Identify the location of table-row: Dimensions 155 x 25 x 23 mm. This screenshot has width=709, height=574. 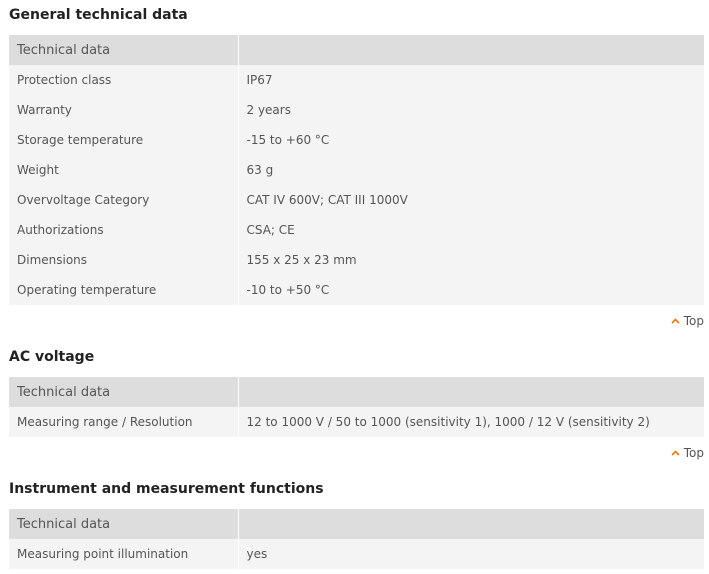
(356, 260).